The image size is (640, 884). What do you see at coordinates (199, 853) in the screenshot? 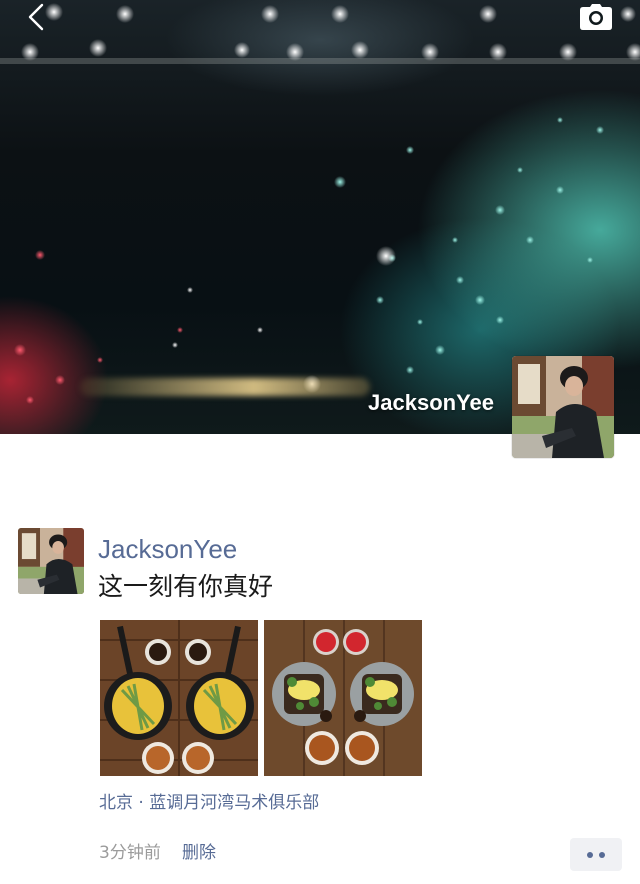
I see `delete-button: 删除` at bounding box center [199, 853].